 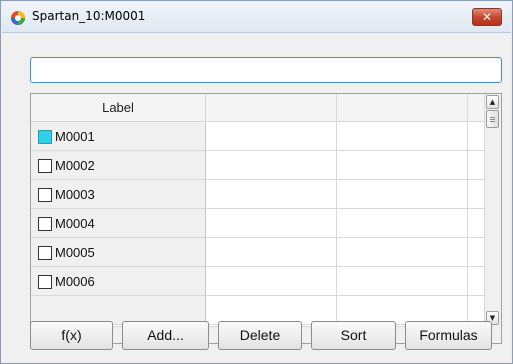 I want to click on close-icon: ✕, so click(x=487, y=17).